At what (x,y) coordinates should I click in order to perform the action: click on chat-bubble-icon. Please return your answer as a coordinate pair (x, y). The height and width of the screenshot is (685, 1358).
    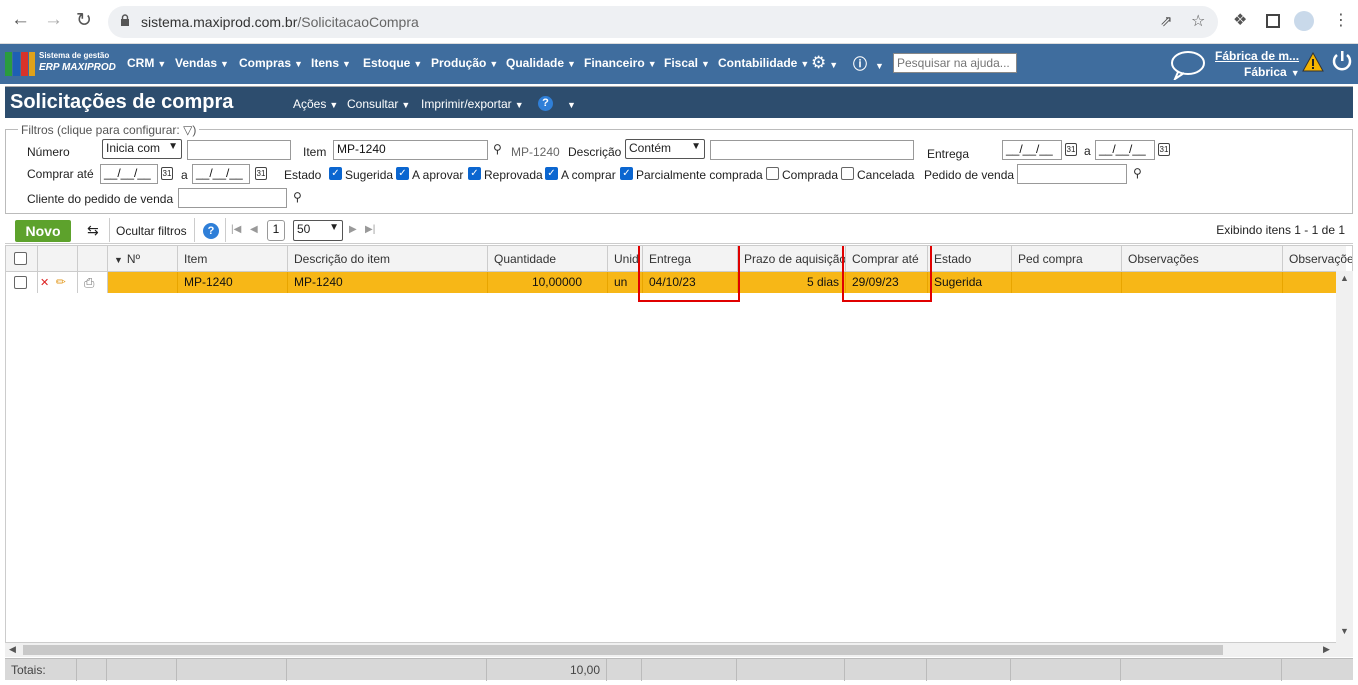
    Looking at the image, I should click on (1188, 65).